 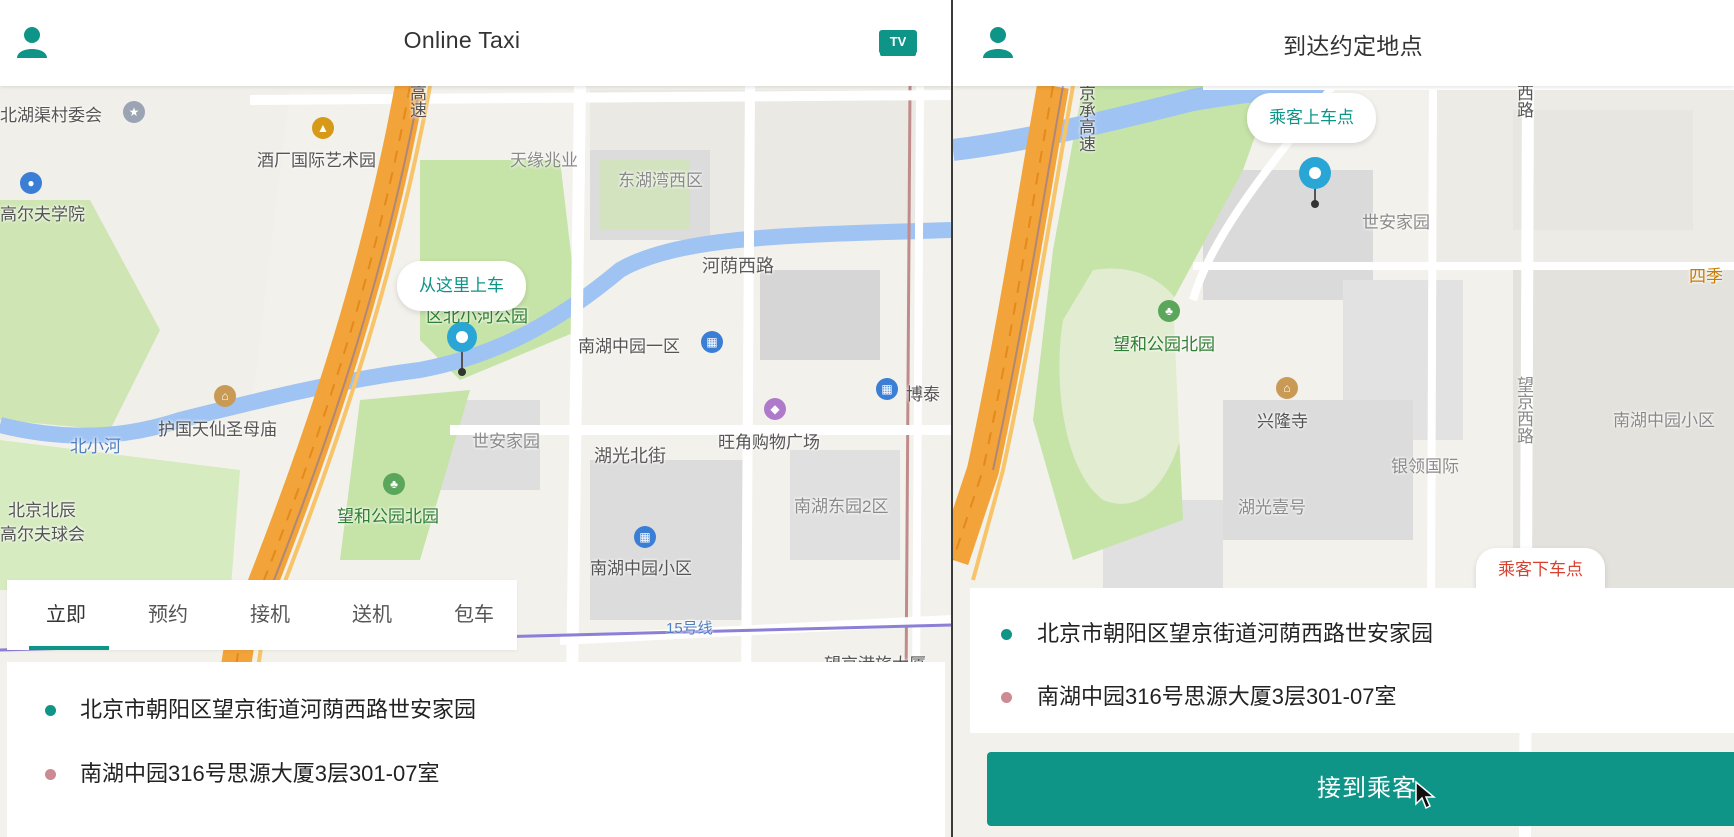 What do you see at coordinates (630, 456) in the screenshot?
I see `map-label: 湖光北街` at bounding box center [630, 456].